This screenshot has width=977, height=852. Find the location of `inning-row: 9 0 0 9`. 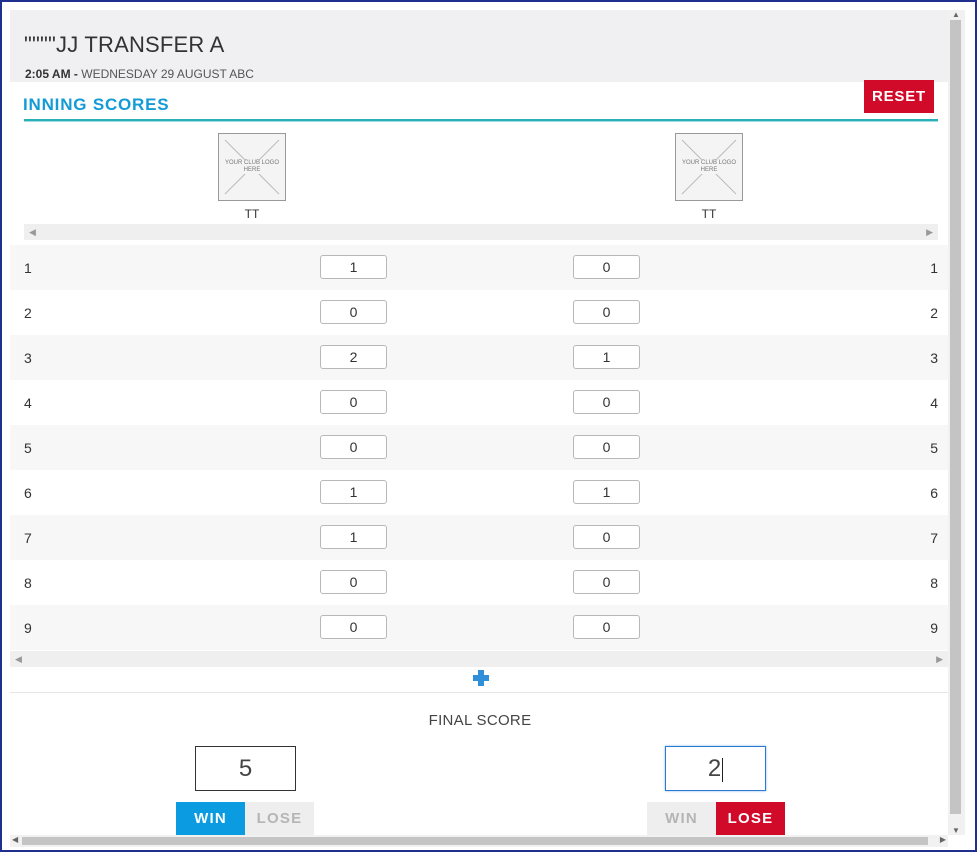

inning-row: 9 0 0 9 is located at coordinates (479, 627).